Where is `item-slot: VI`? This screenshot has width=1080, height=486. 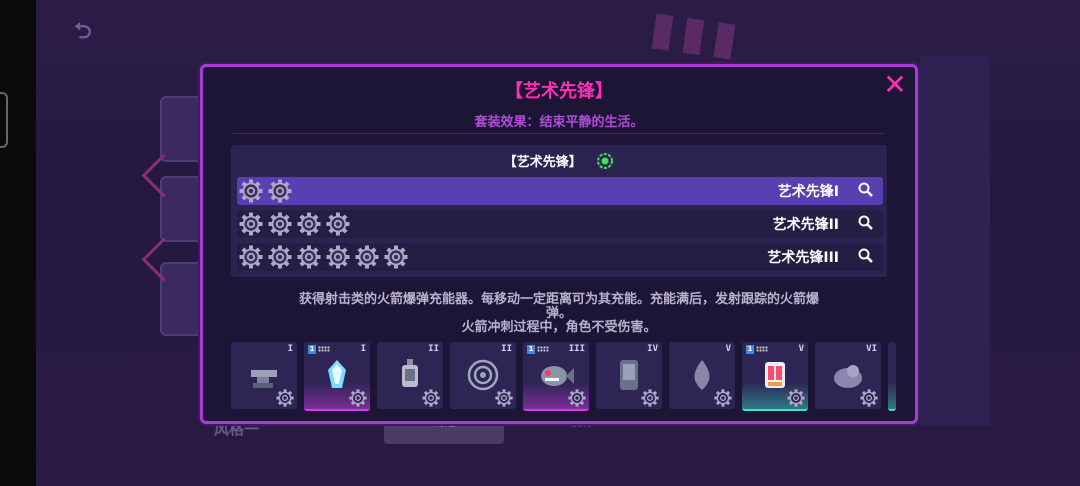 item-slot: VI is located at coordinates (848, 375).